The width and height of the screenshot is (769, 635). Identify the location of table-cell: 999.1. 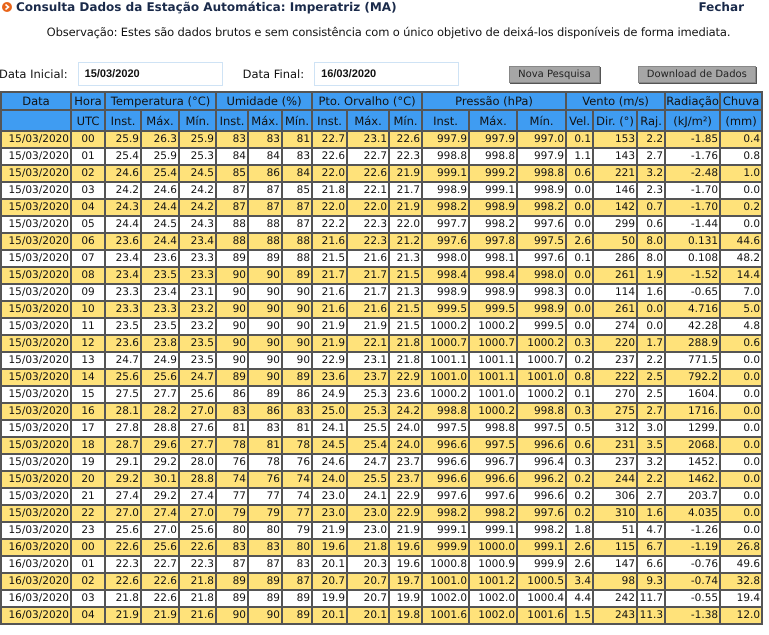
(446, 173).